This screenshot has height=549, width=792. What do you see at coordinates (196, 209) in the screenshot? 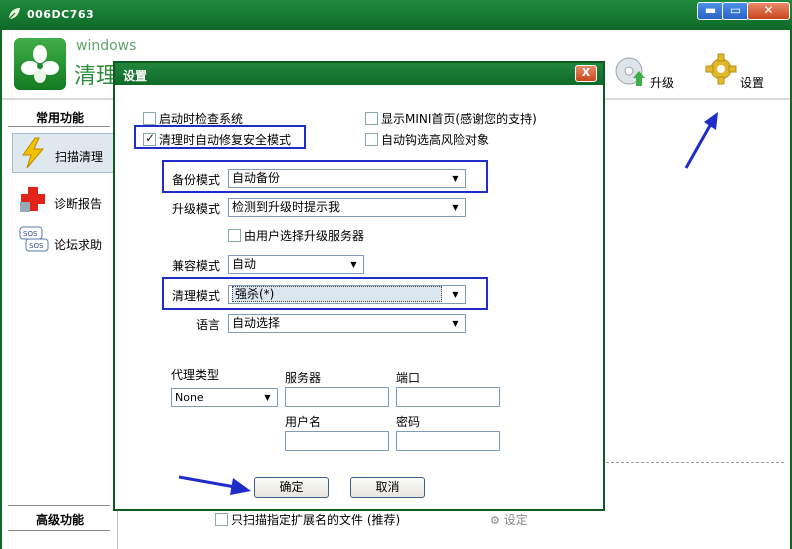
I see `upgrade-mode-label: 升级模式` at bounding box center [196, 209].